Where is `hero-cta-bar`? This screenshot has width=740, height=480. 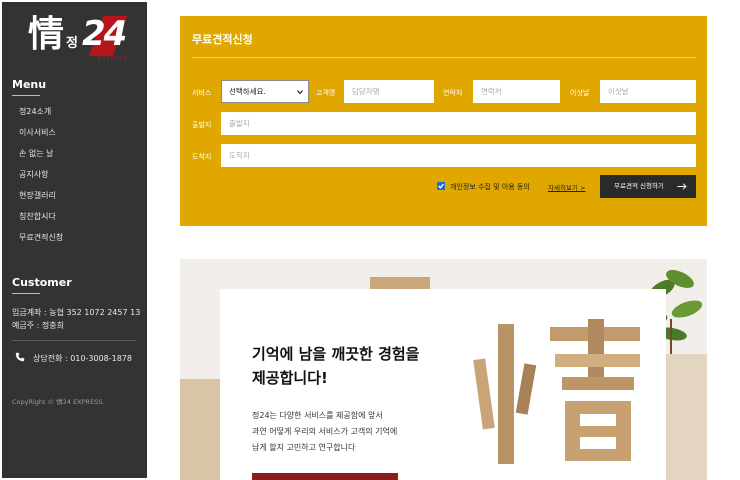
hero-cta-bar is located at coordinates (325, 476).